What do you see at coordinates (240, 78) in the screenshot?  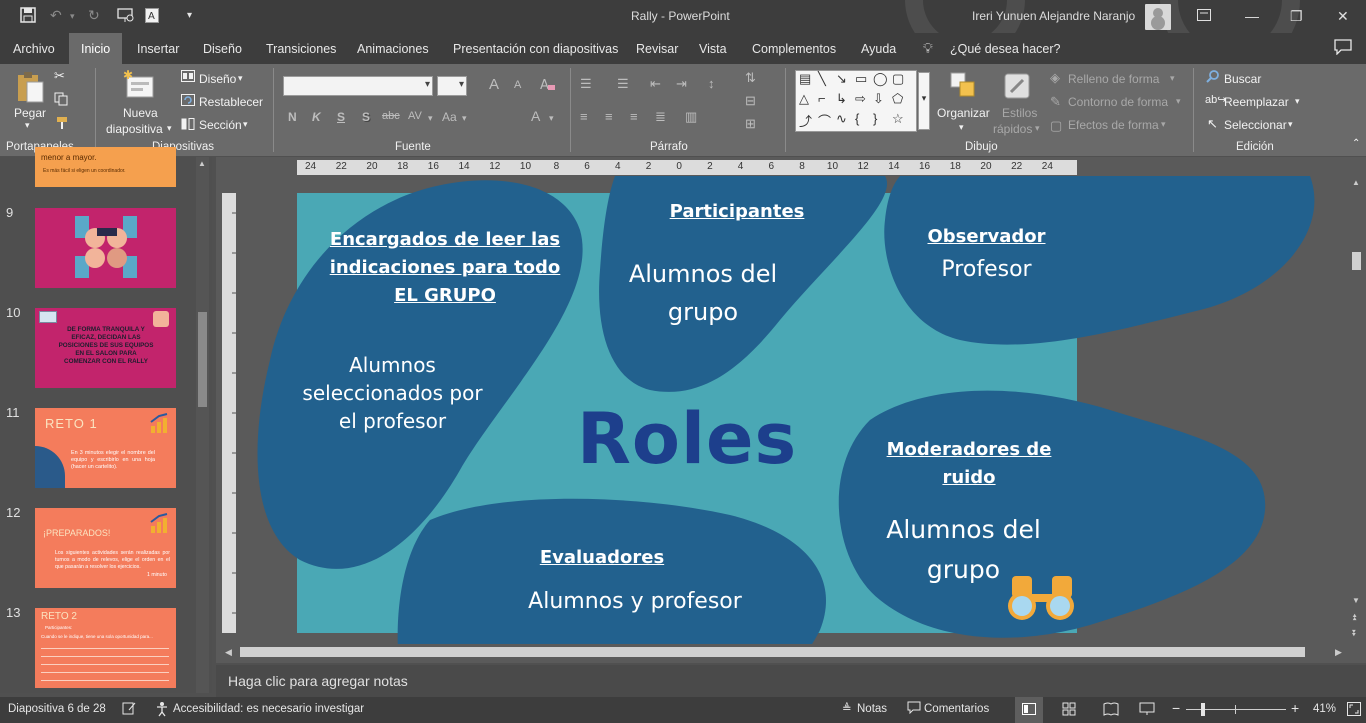 I see `layout-dropdown-icon: ▾` at bounding box center [240, 78].